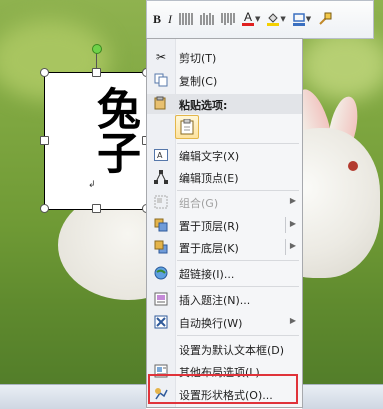  I want to click on menu-item-edit-points: 编辑顶点(E), so click(224, 177).